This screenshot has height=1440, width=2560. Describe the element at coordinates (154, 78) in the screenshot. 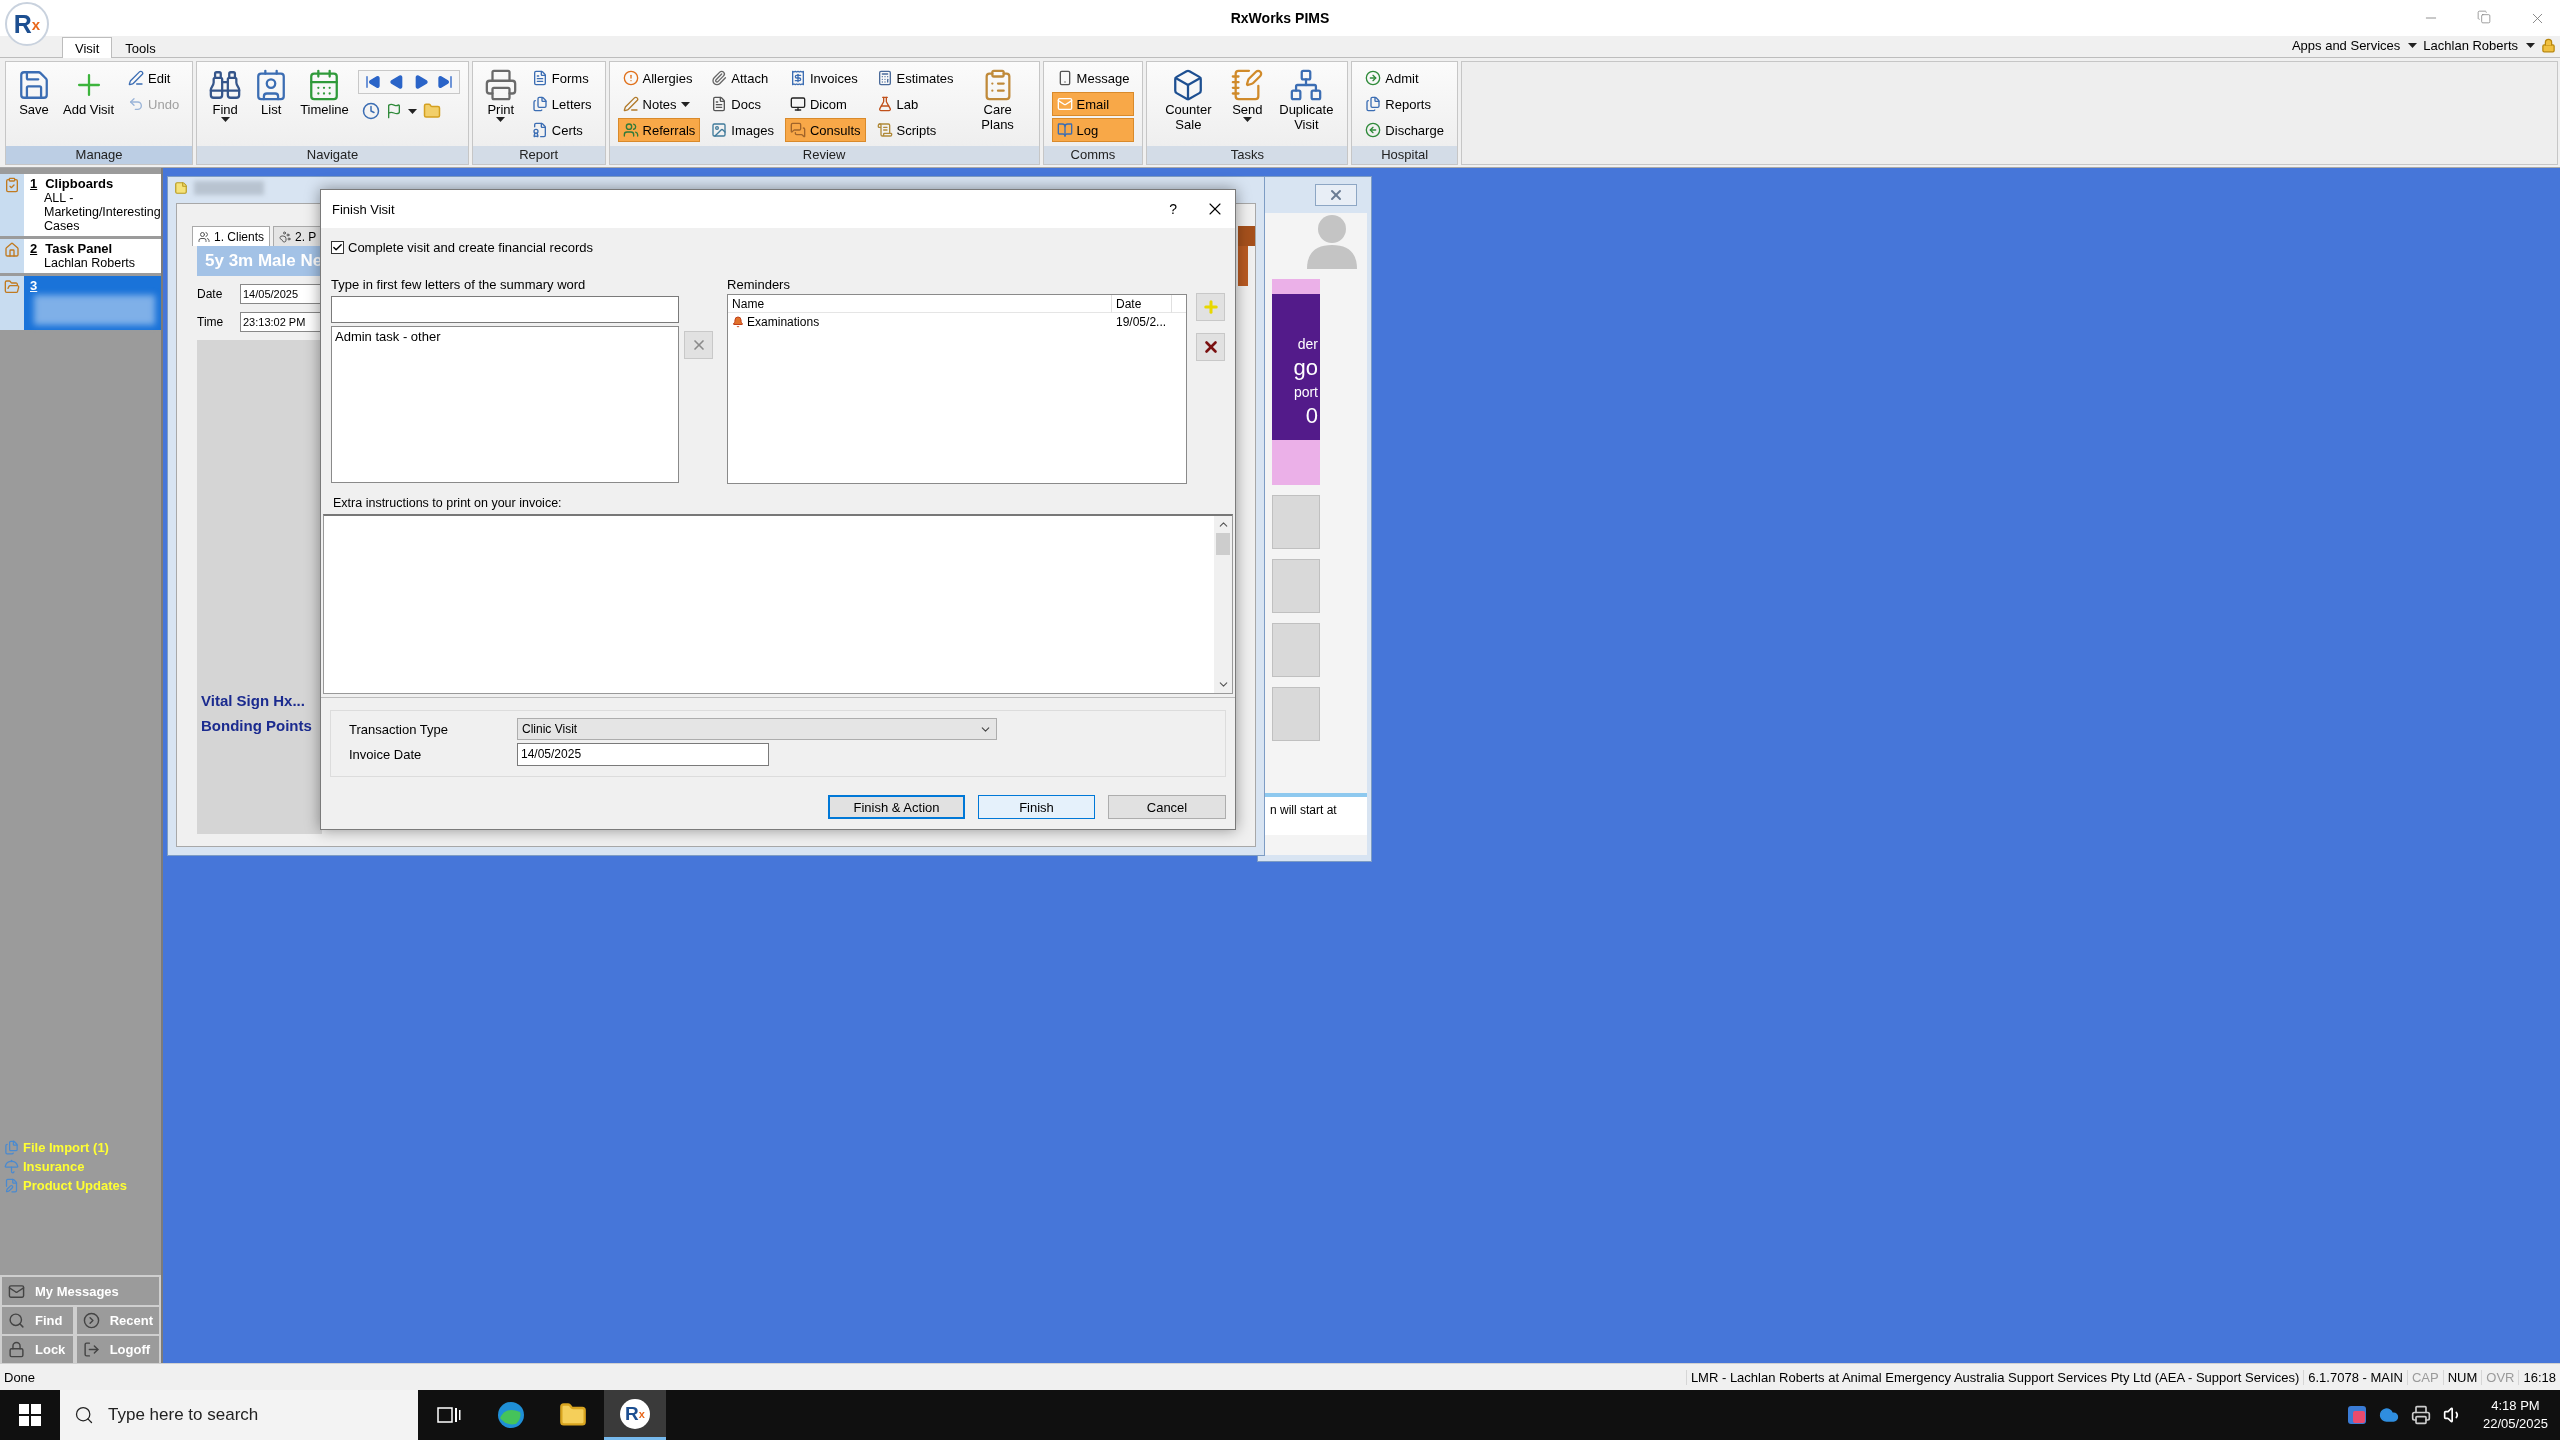

I see `ribbon-button: Edit` at that location.